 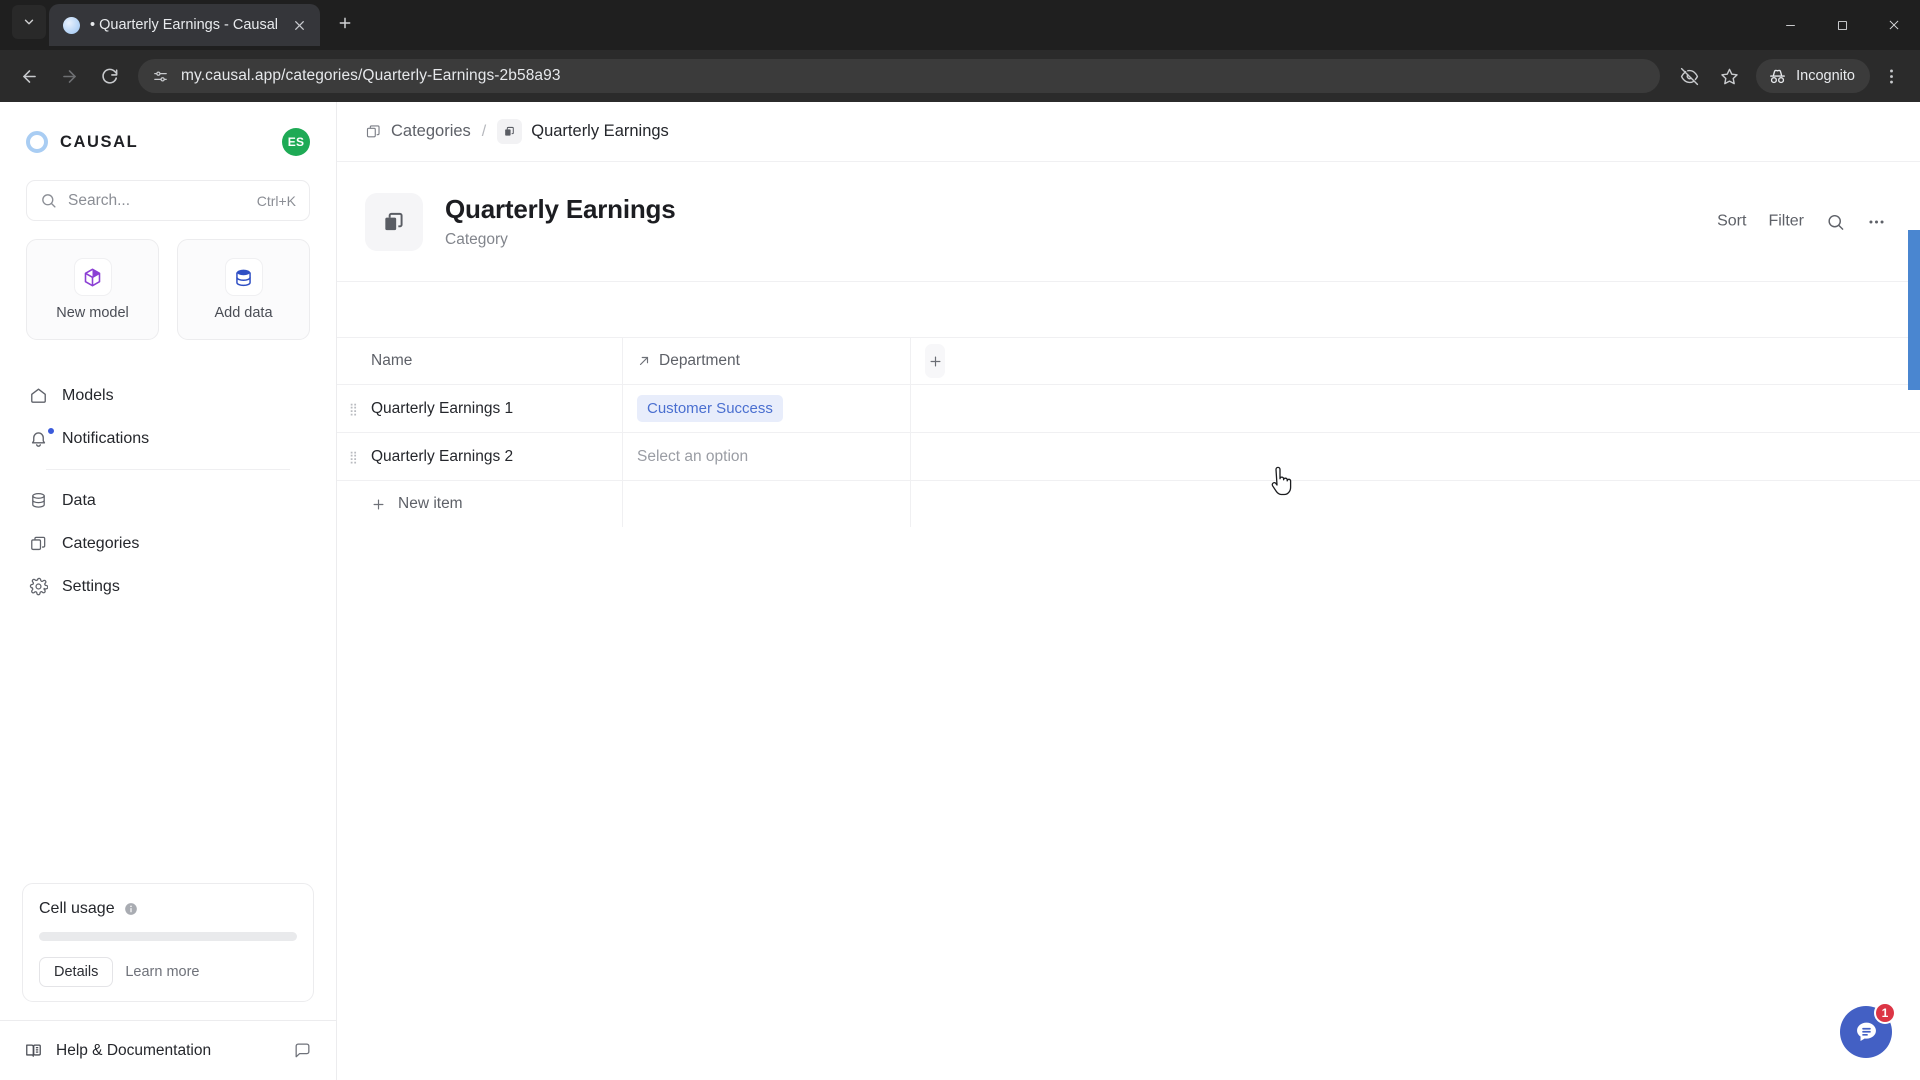 I want to click on new-item-button: New item, so click(x=480, y=504).